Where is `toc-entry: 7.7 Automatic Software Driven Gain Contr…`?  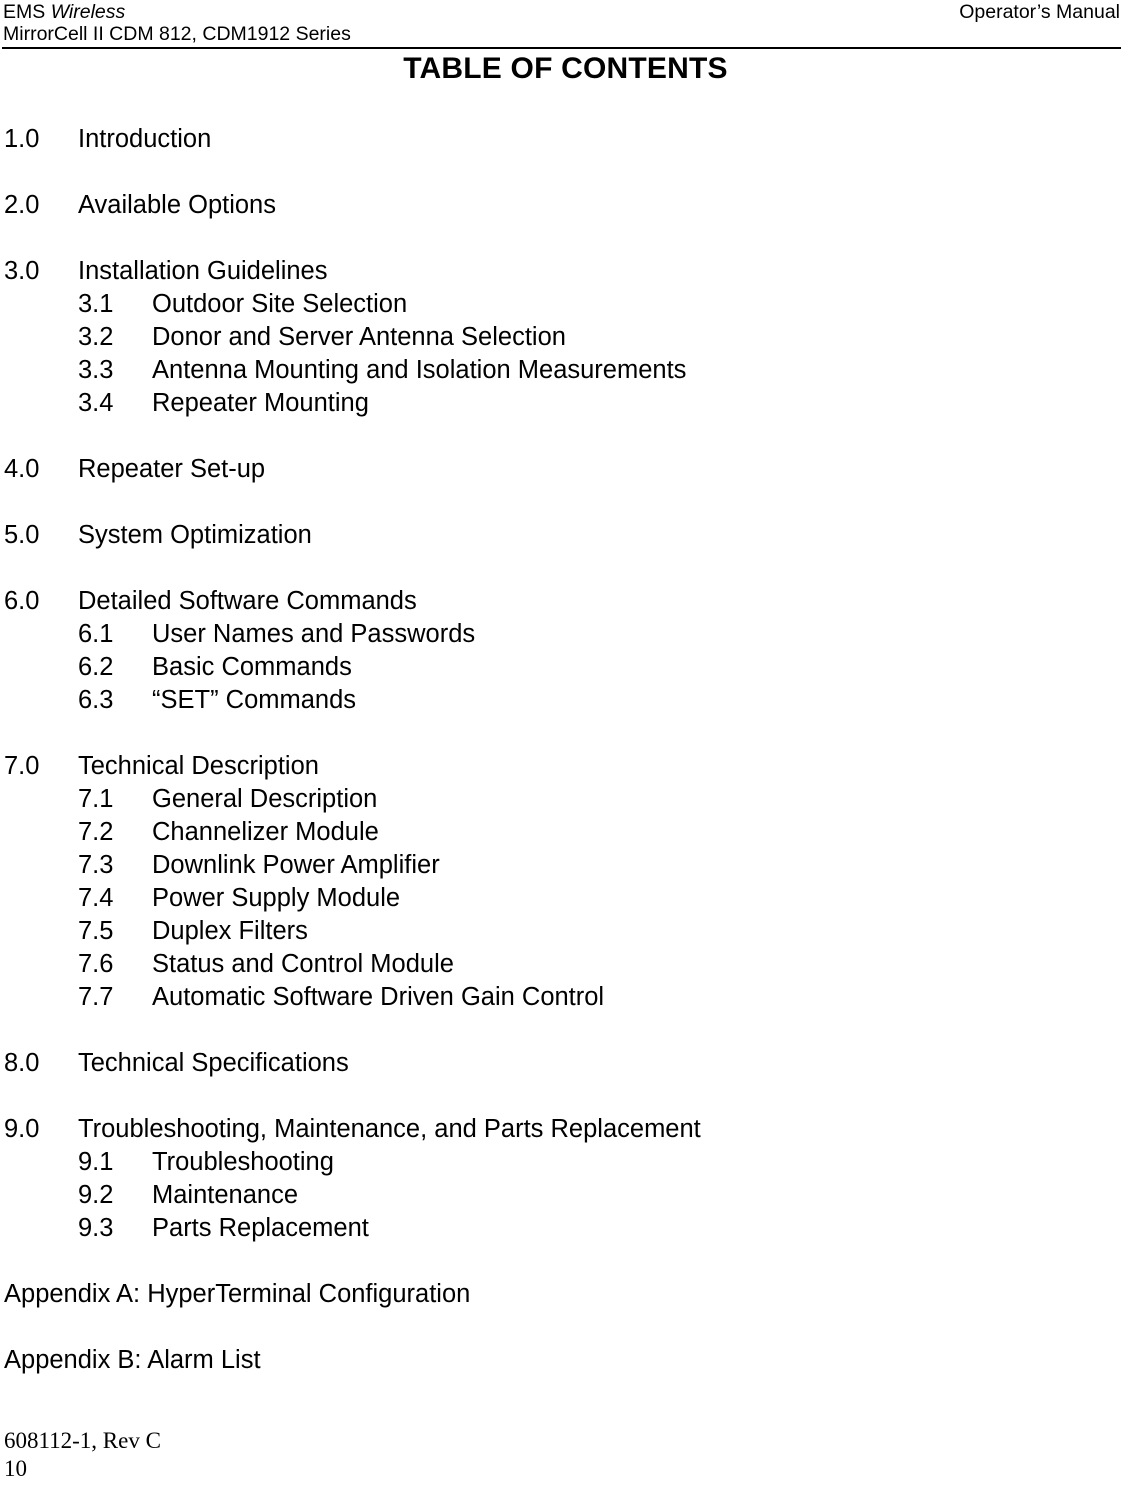 toc-entry: 7.7 Automatic Software Driven Gain Contr… is located at coordinates (565, 997).